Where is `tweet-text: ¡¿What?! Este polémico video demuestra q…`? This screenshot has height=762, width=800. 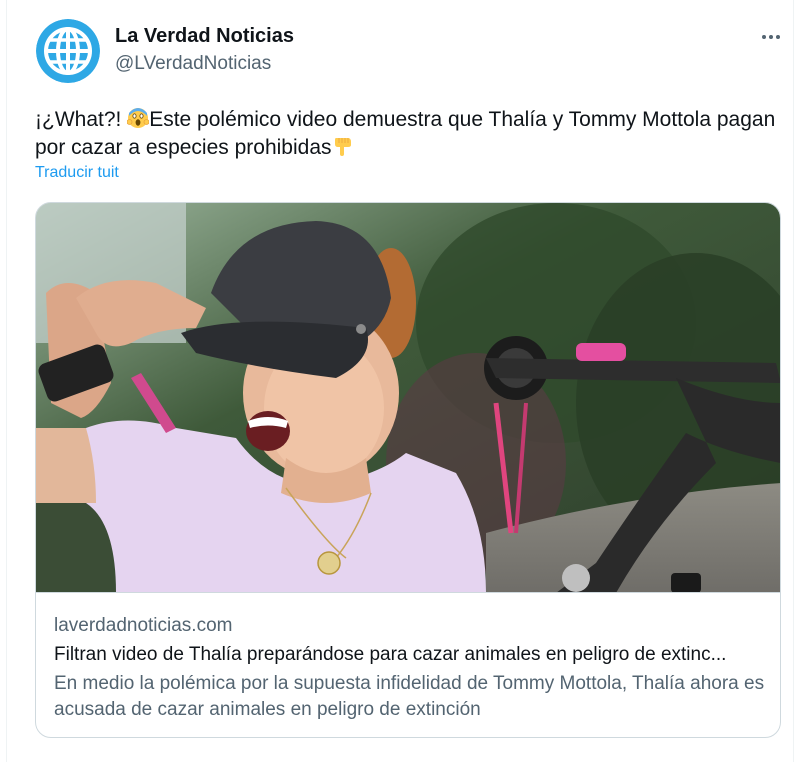
tweet-text: ¡¿What?! Este polémico video demuestra q… is located at coordinates (410, 134).